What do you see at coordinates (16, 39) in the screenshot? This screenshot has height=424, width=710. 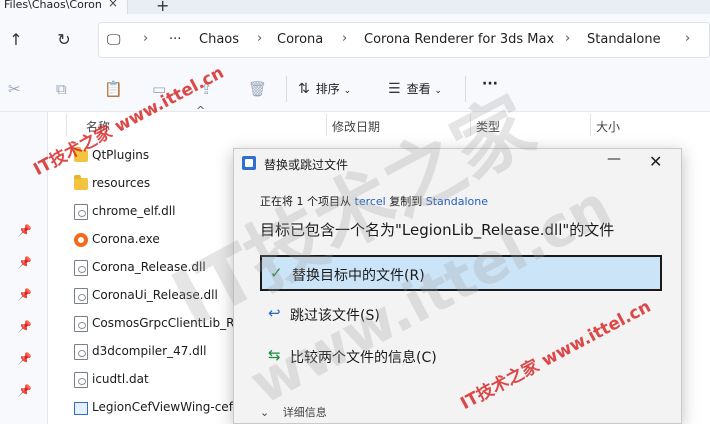 I see `up-icon: ↑` at bounding box center [16, 39].